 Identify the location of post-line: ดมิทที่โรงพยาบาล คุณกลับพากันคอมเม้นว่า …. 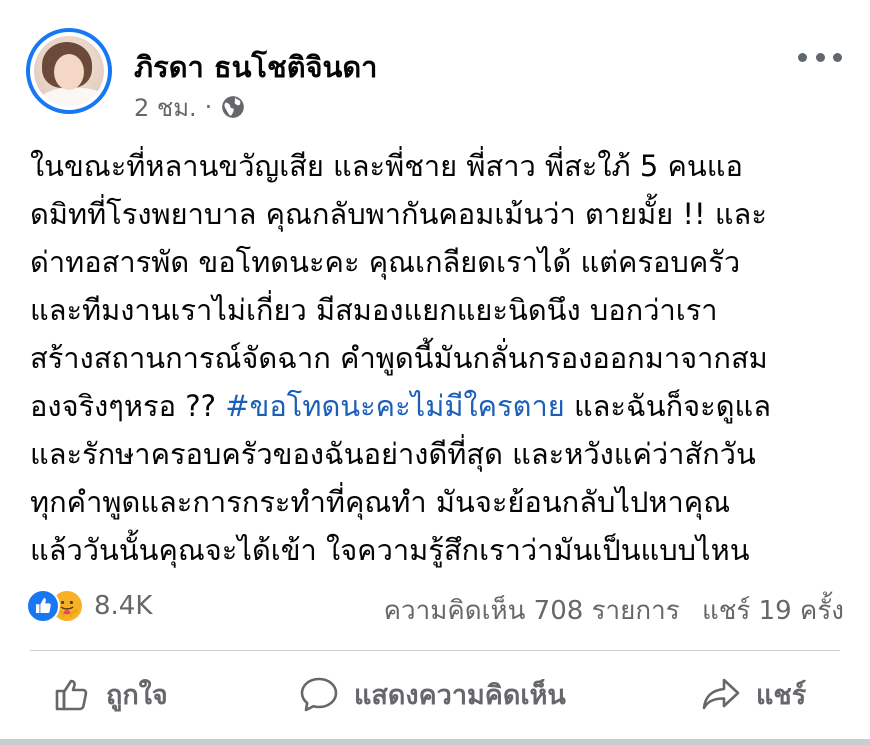
(398, 214).